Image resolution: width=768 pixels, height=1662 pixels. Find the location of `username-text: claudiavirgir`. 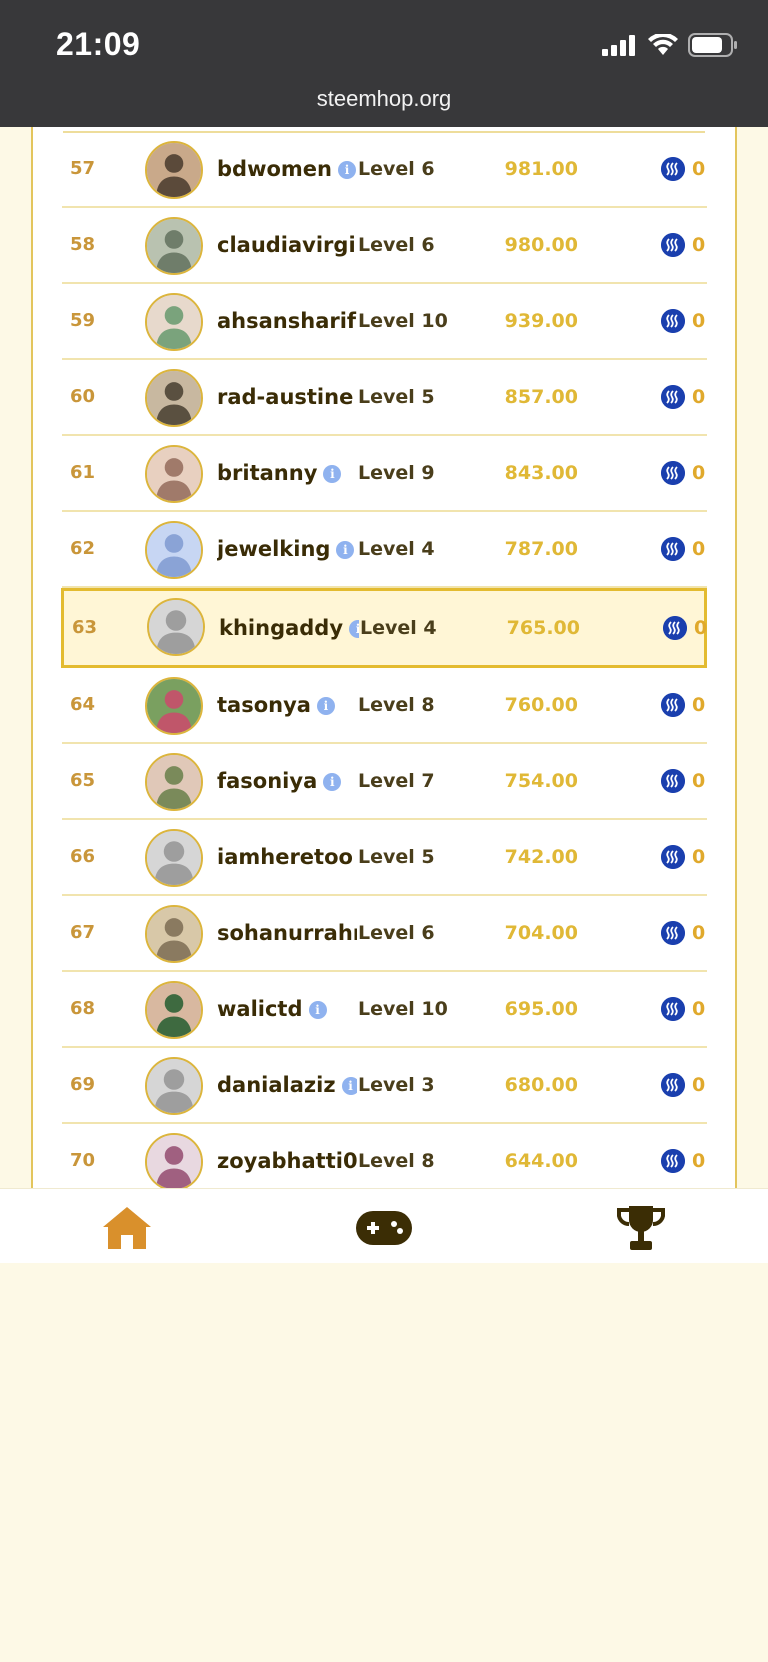

username-text: claudiavirgir is located at coordinates (287, 245).